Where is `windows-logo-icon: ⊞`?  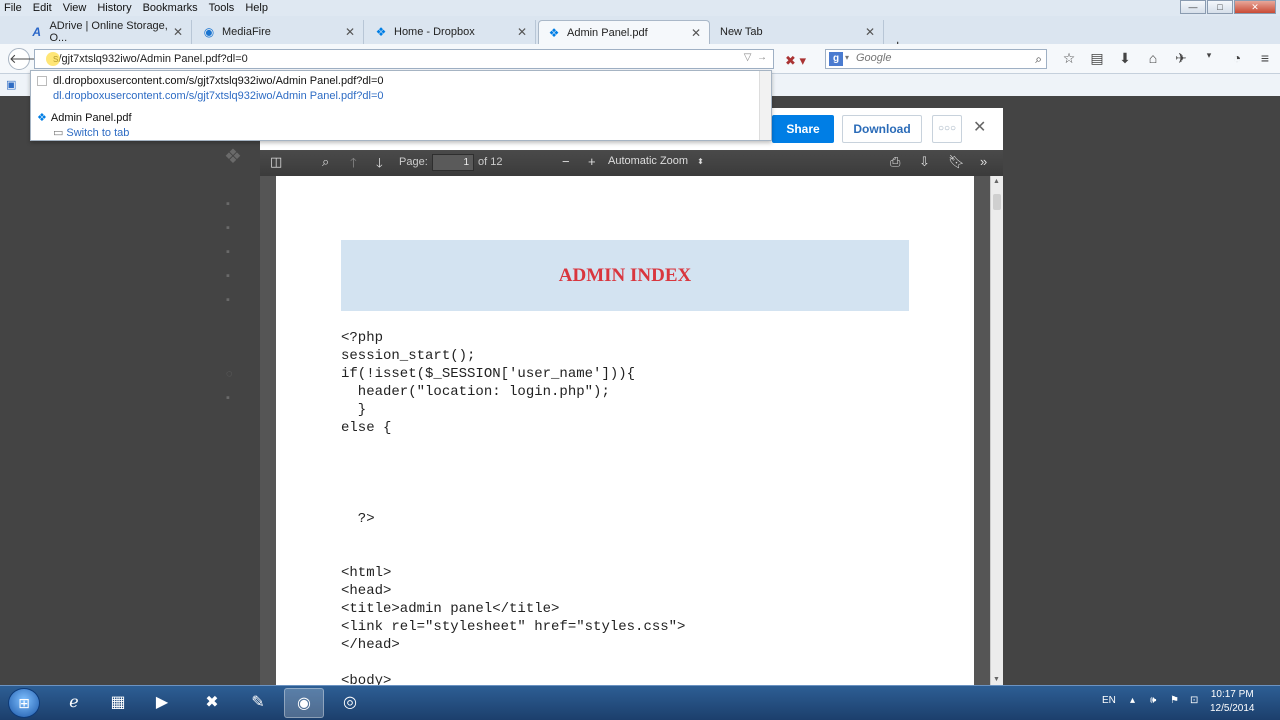
windows-logo-icon: ⊞ is located at coordinates (24, 703).